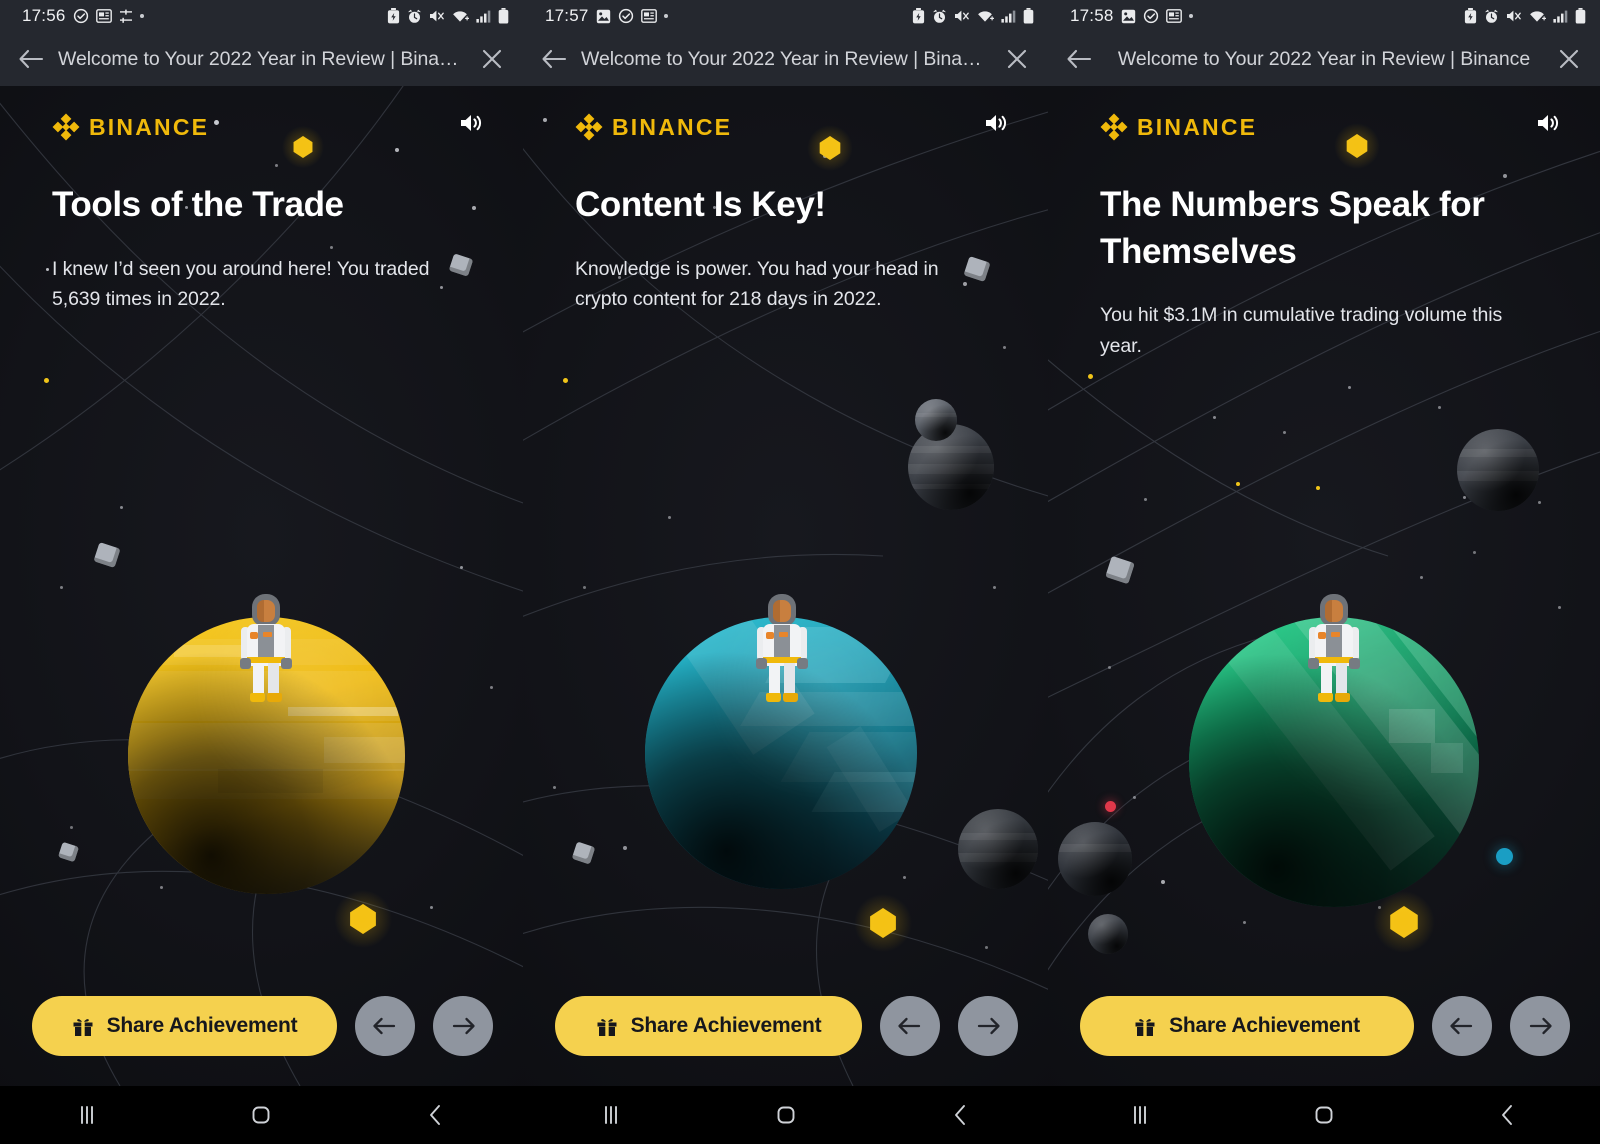 The width and height of the screenshot is (1600, 1144). I want to click on status-bar-2: 17:57, so click(785, 16).